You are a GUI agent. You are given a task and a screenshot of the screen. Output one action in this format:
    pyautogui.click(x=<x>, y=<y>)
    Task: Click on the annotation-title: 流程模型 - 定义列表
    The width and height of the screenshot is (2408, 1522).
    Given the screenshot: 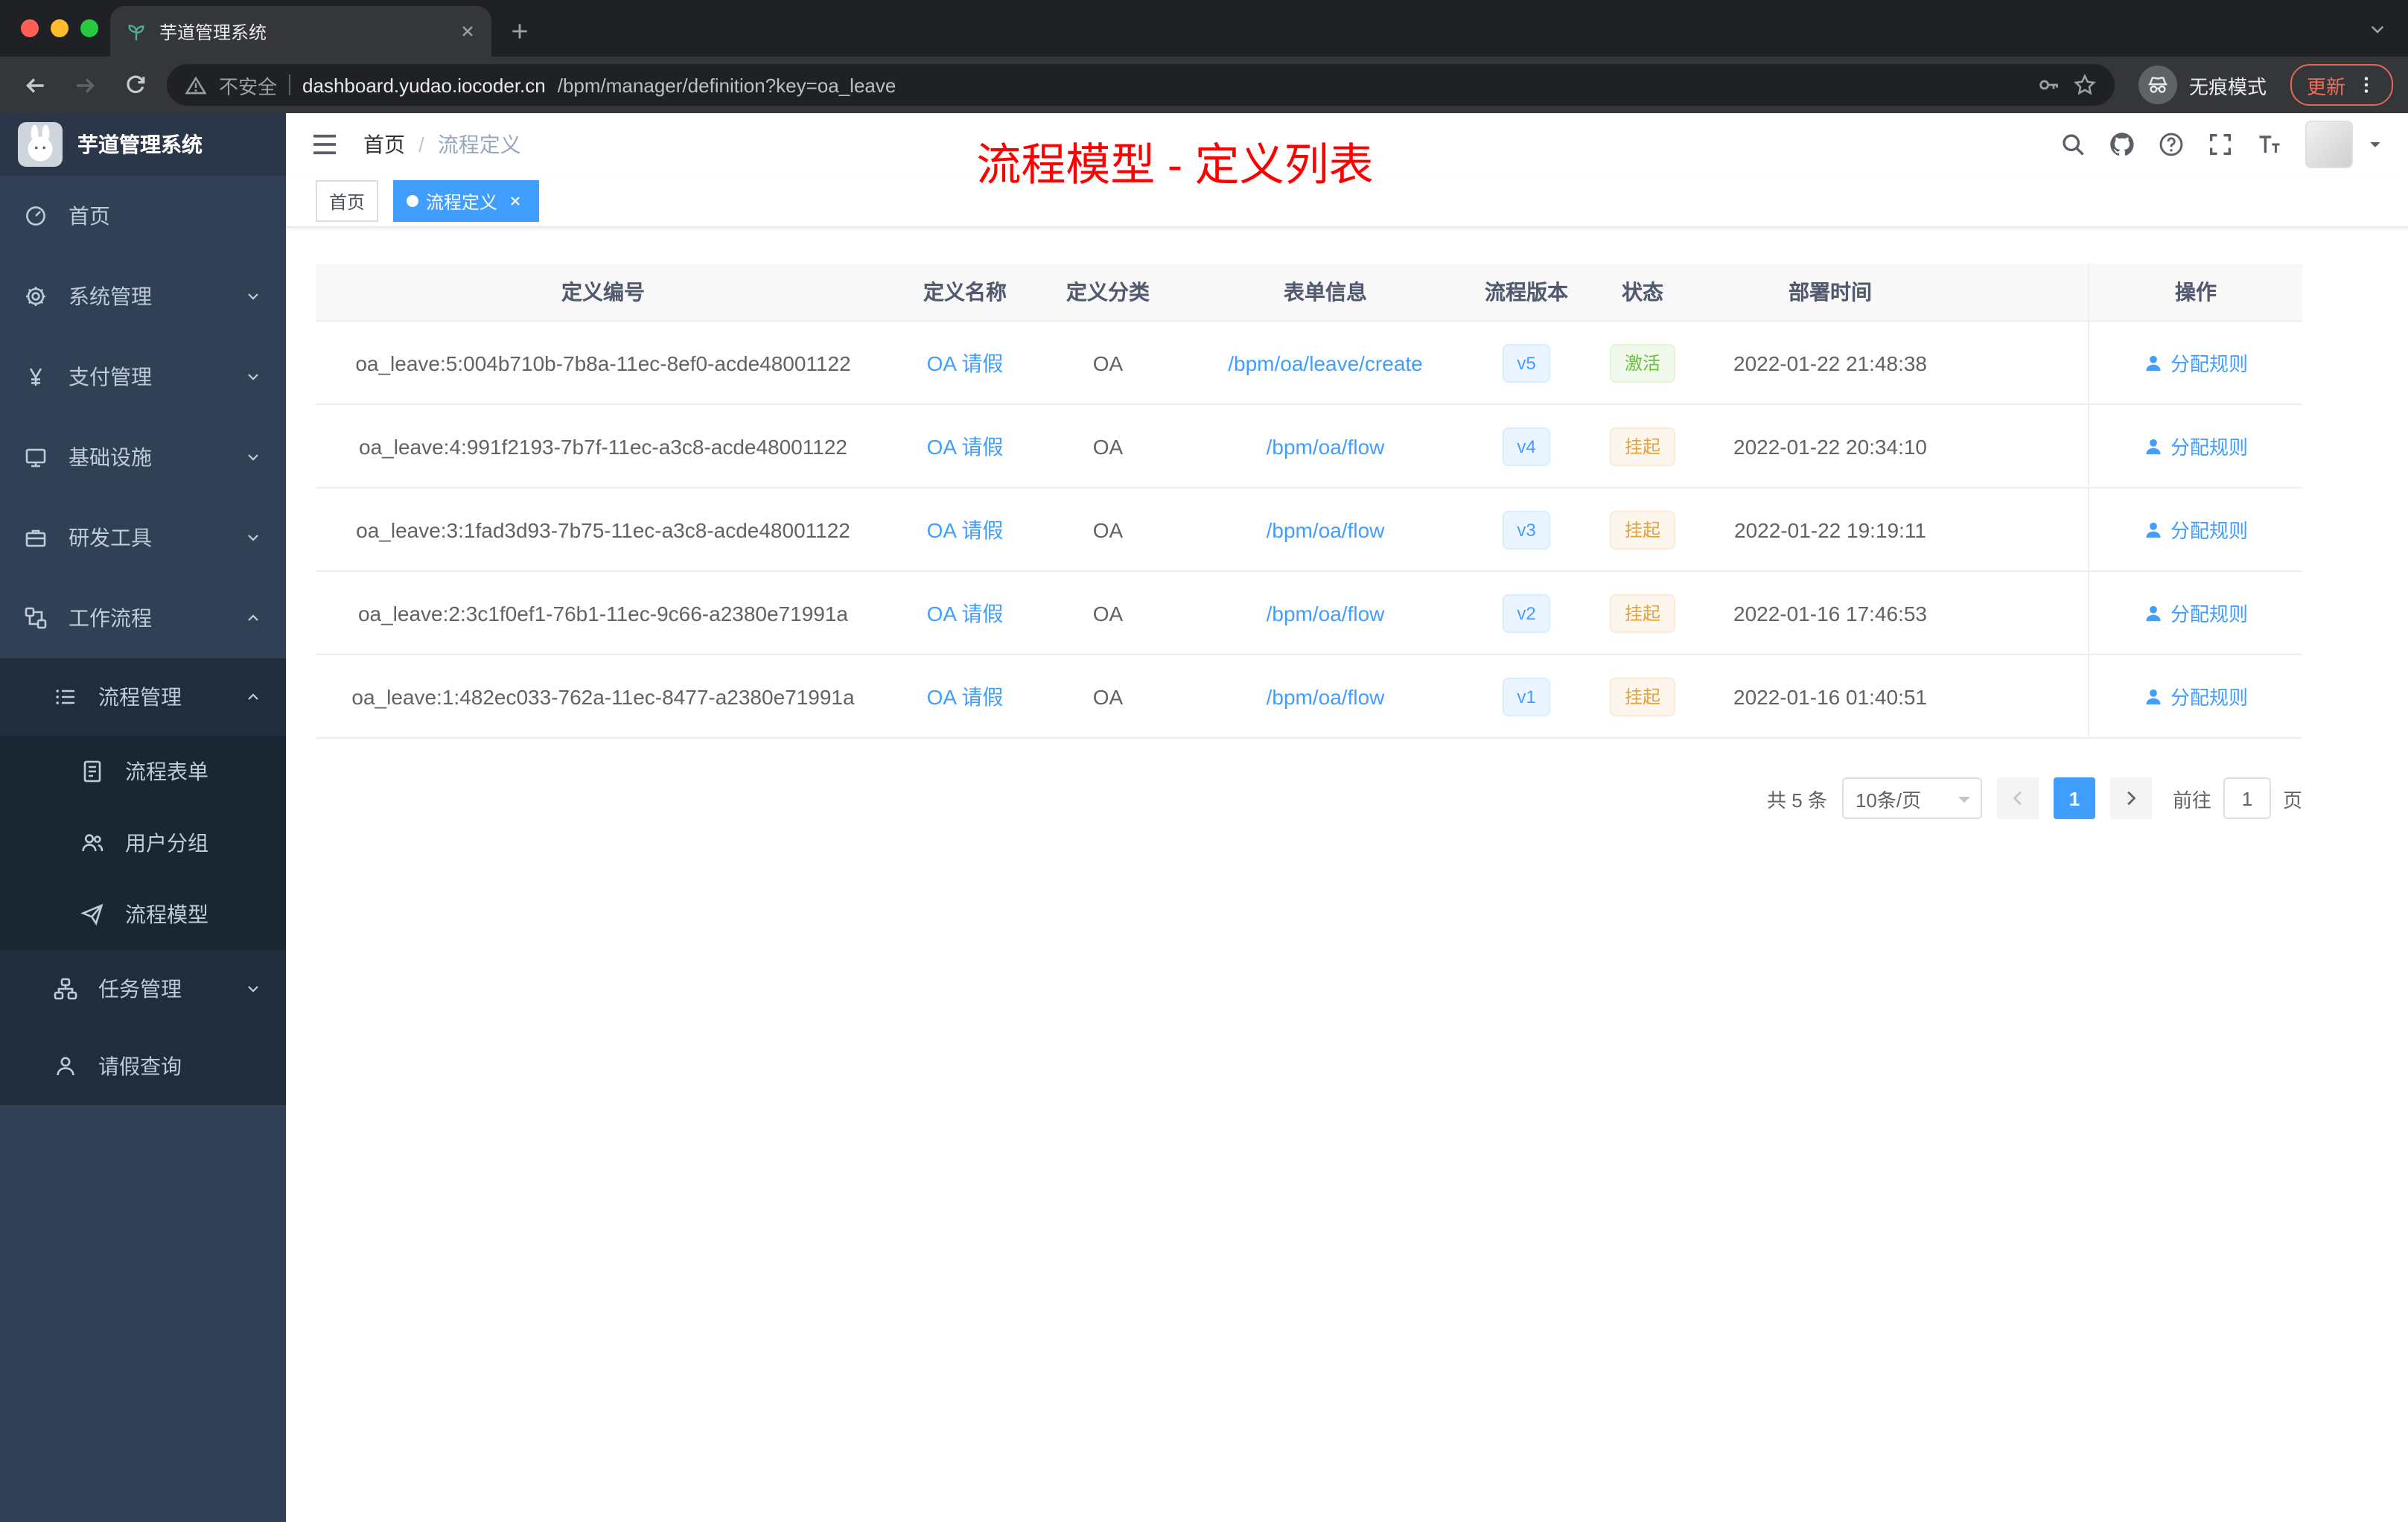 What is the action you would take?
    pyautogui.click(x=1175, y=166)
    